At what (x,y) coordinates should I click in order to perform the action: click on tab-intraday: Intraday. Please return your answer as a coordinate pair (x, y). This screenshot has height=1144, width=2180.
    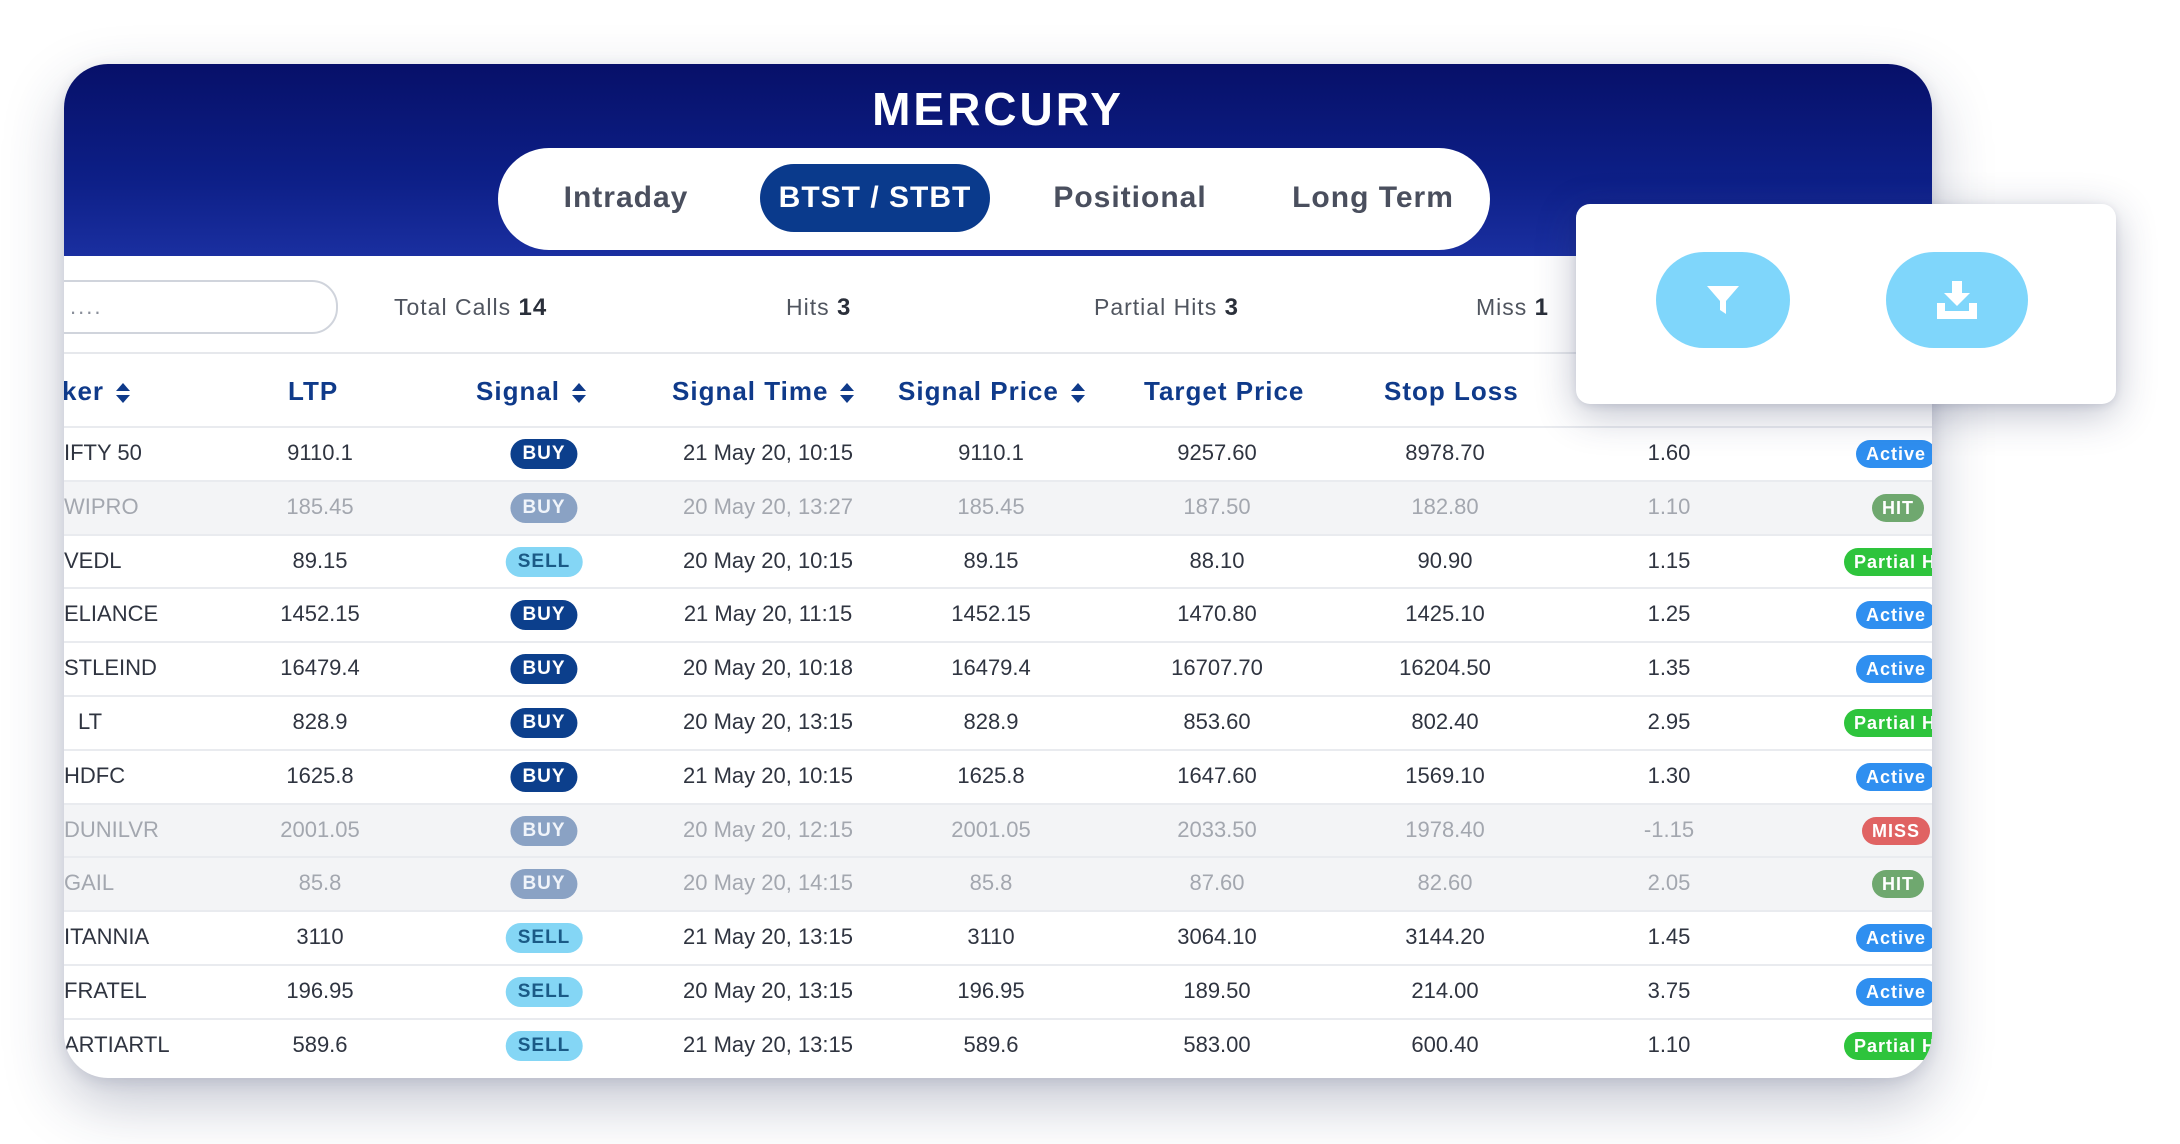
    Looking at the image, I should click on (626, 198).